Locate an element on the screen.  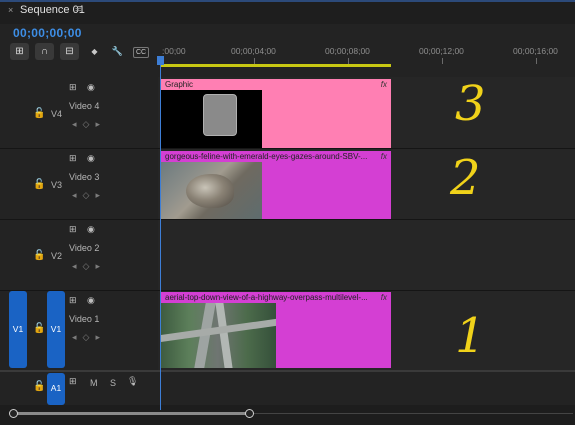
scroll-handle-left is located at coordinates (13, 413).